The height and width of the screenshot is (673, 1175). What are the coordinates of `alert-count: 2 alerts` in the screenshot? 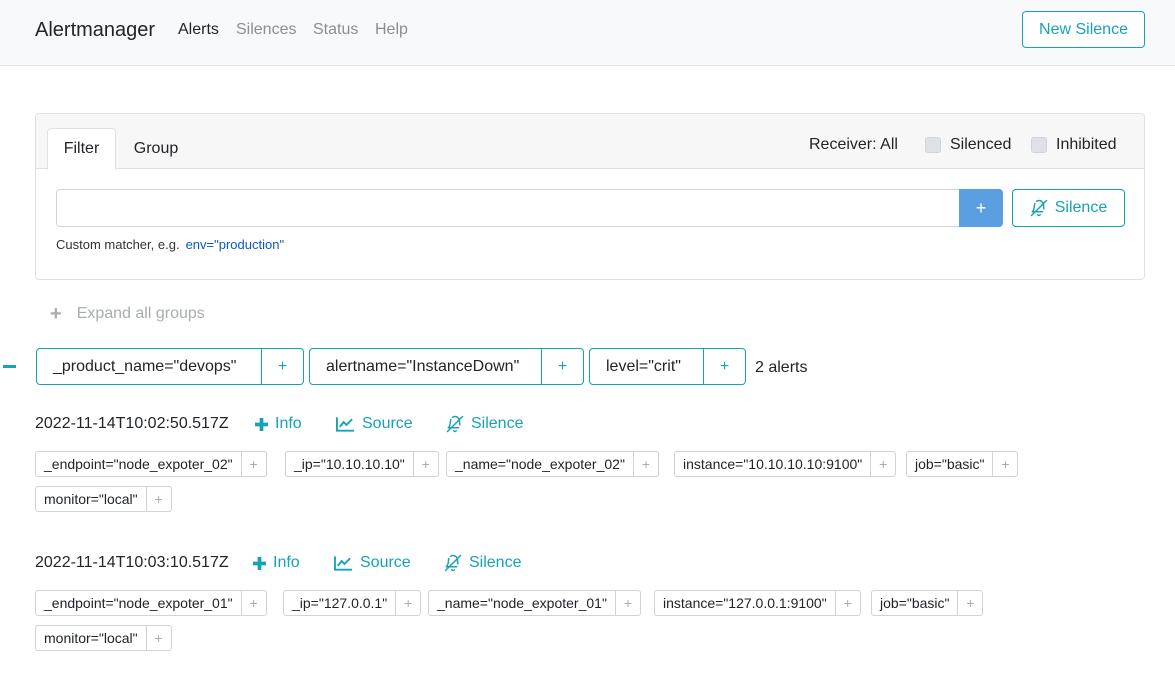 It's located at (781, 367).